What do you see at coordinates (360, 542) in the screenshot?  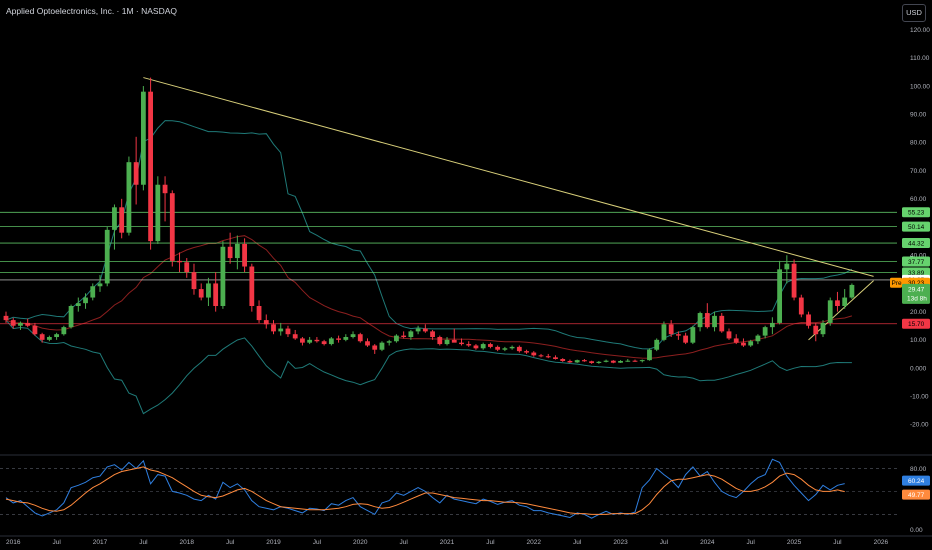 I see `x-tick-label: 2020` at bounding box center [360, 542].